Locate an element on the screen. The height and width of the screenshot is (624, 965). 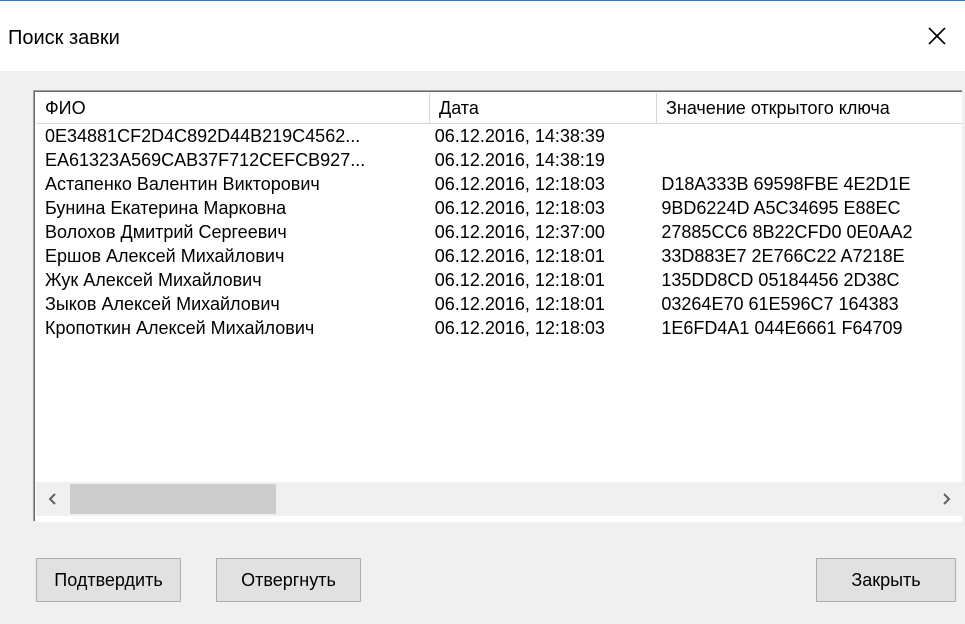
cell-fio: Бунина Екатерина Марковна is located at coordinates (166, 208).